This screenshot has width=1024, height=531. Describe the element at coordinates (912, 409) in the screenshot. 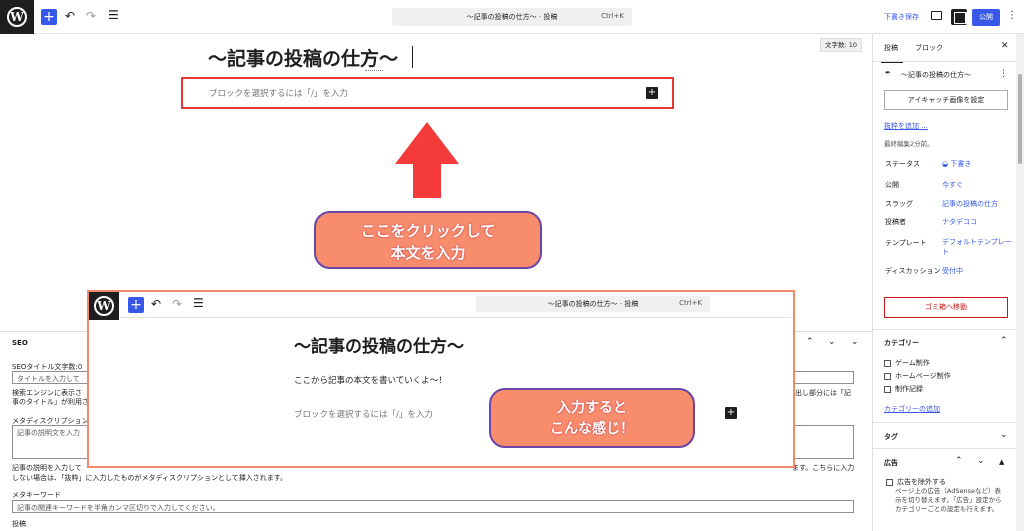

I see `add-category-link: カテゴリーの追加` at that location.